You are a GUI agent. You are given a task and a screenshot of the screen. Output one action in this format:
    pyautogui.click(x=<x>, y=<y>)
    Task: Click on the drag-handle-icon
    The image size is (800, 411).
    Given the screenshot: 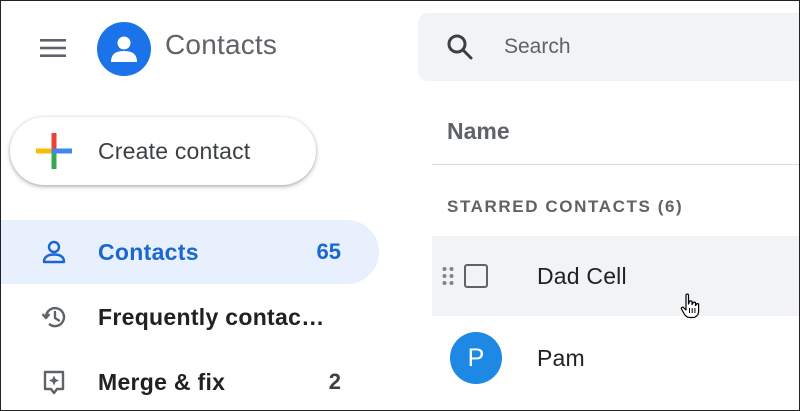 What is the action you would take?
    pyautogui.click(x=448, y=276)
    